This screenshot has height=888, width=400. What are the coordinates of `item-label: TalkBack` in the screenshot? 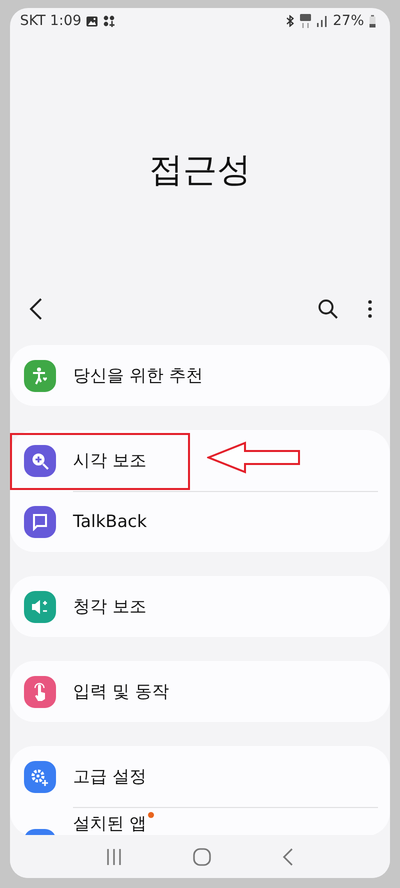 It's located at (110, 522).